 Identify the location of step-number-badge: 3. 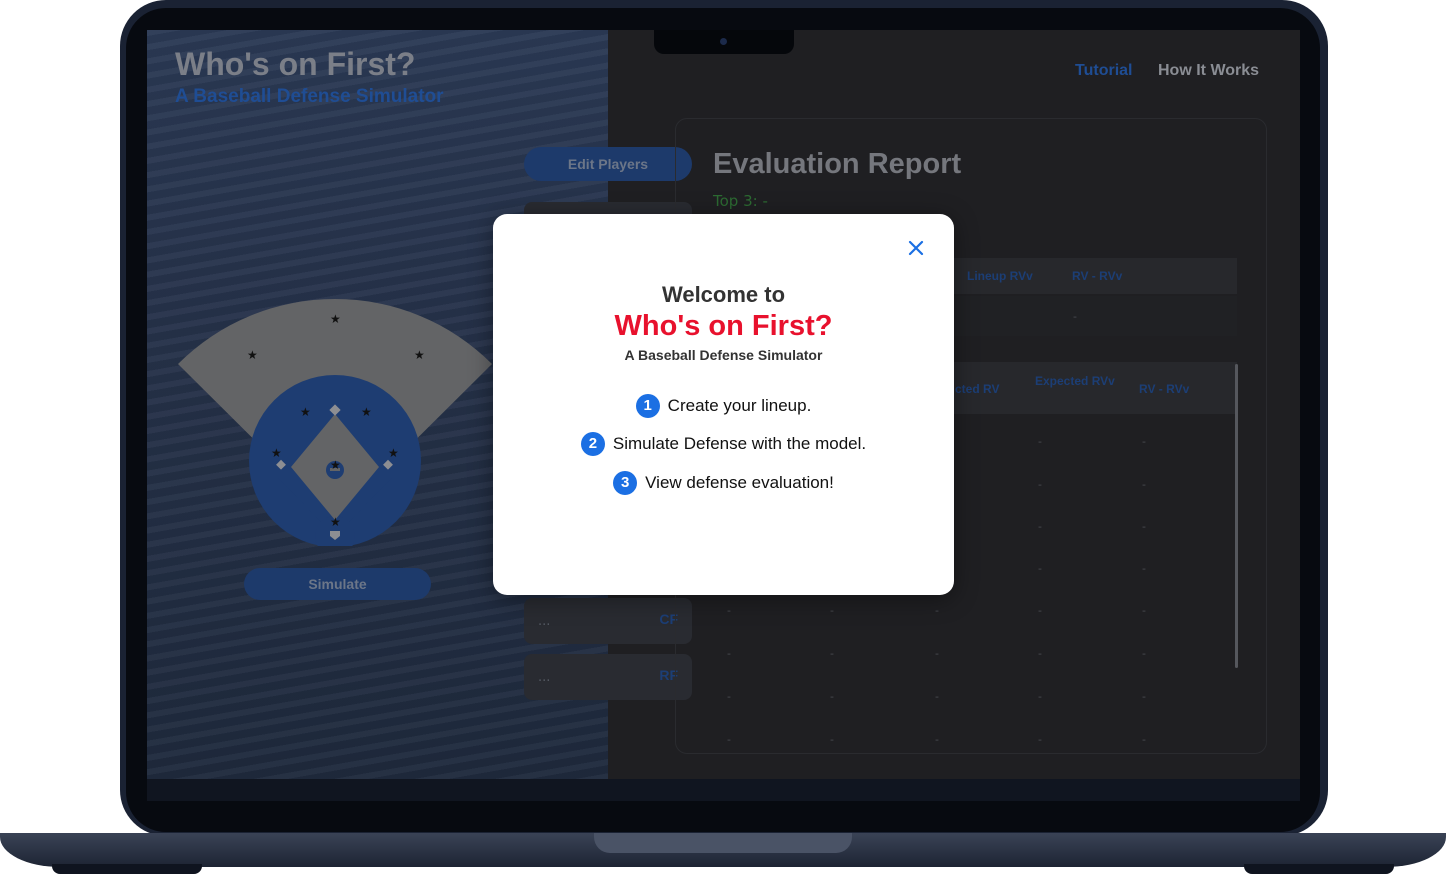
(625, 483).